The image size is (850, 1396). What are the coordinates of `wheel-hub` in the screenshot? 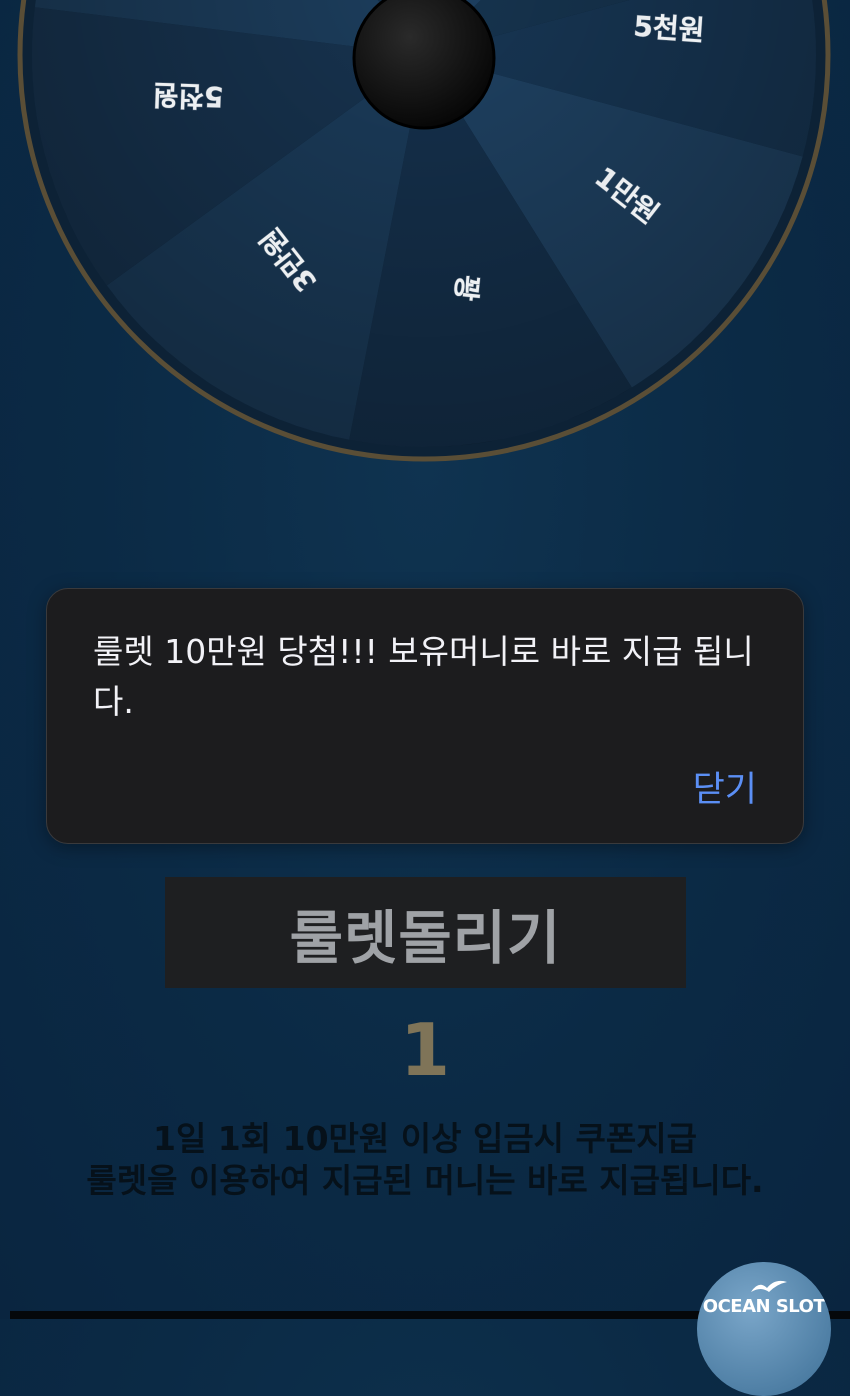 It's located at (424, 65).